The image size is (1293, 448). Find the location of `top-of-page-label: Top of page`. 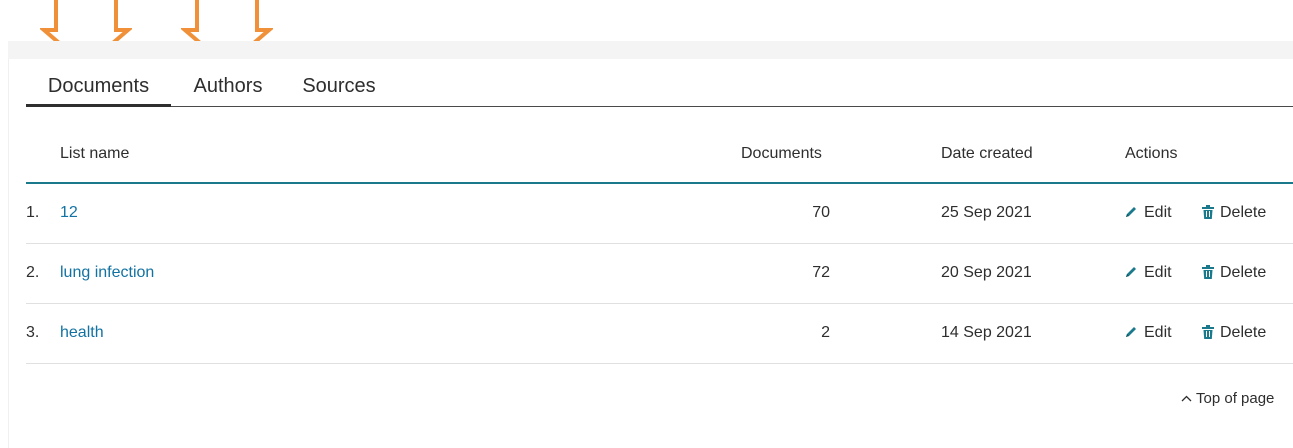

top-of-page-label: Top of page is located at coordinates (1235, 398).